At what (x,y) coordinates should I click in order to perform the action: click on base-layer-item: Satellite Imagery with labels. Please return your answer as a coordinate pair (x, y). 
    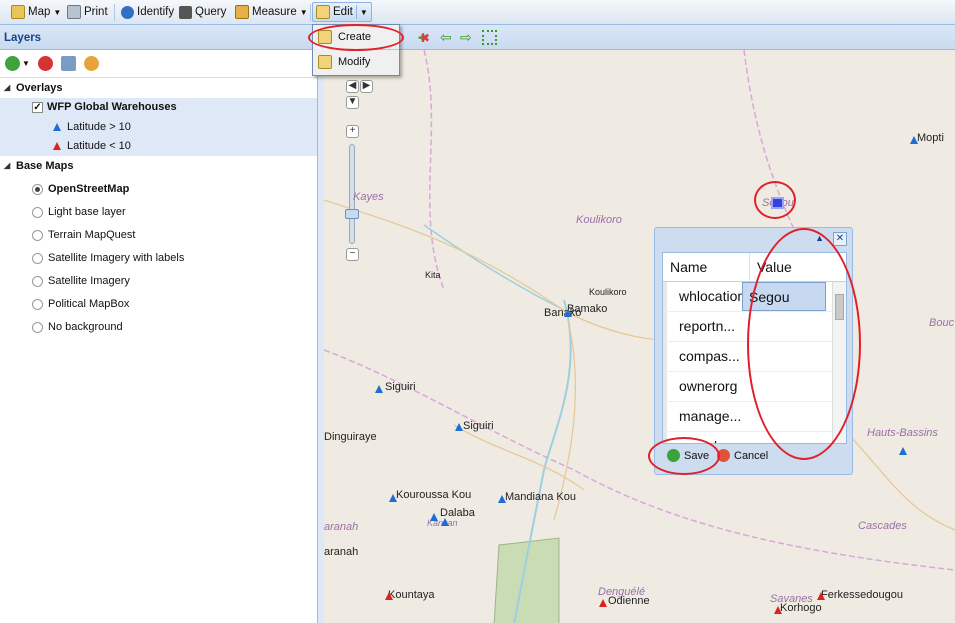
    Looking at the image, I should click on (158, 258).